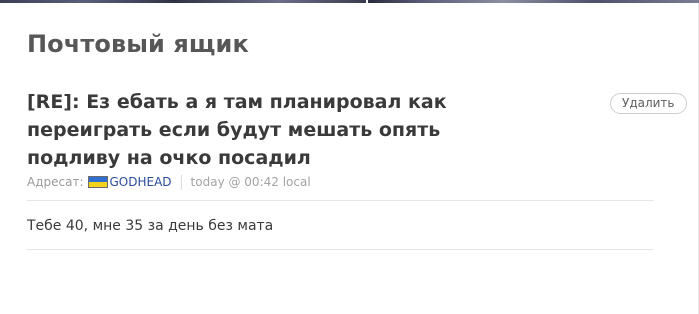 This screenshot has width=699, height=314. Describe the element at coordinates (648, 103) in the screenshot. I see `delete-button: Удалить` at that location.